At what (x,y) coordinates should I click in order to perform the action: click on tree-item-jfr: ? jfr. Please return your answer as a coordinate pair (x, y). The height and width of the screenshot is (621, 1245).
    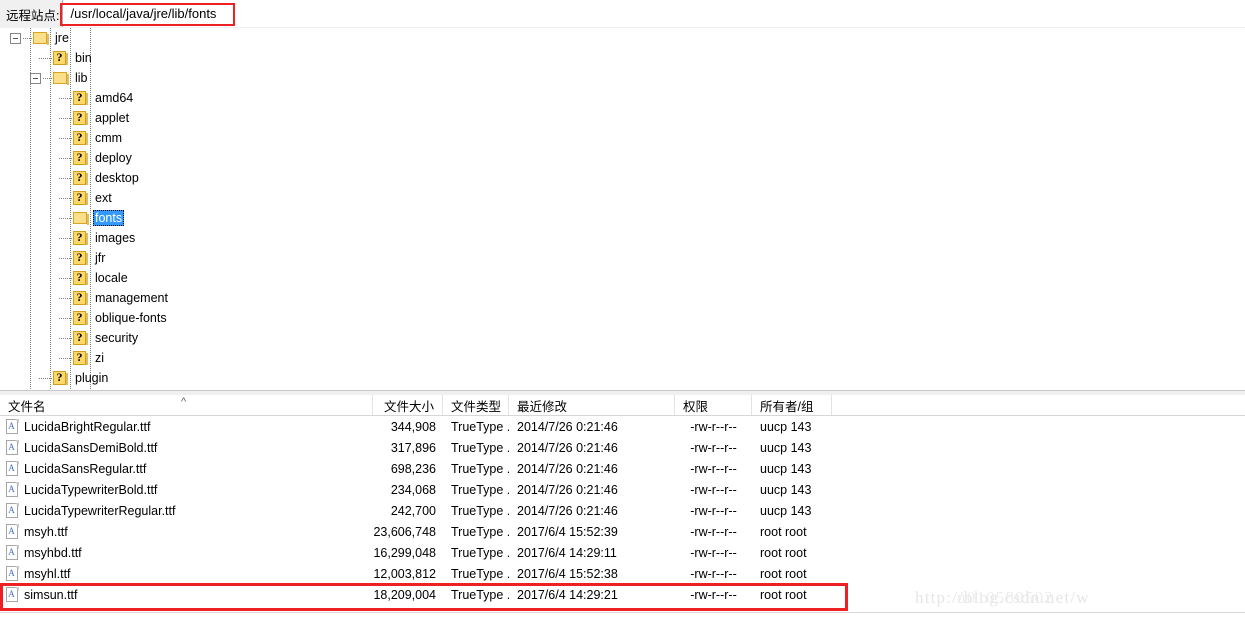
    Looking at the image, I should click on (622, 258).